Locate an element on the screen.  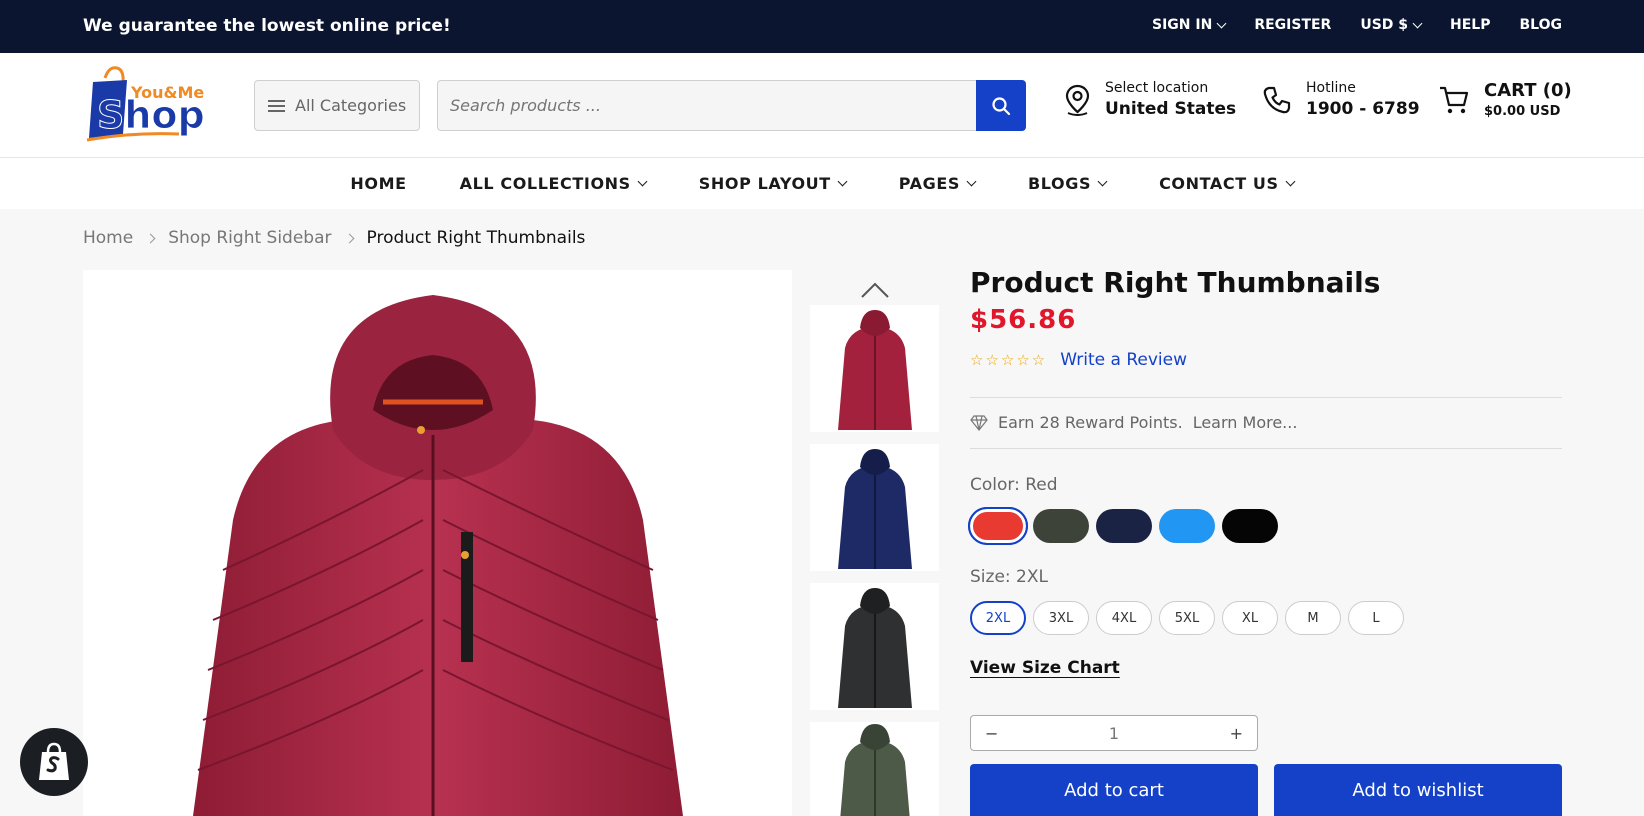
product-price: $56.86 is located at coordinates (1023, 320).